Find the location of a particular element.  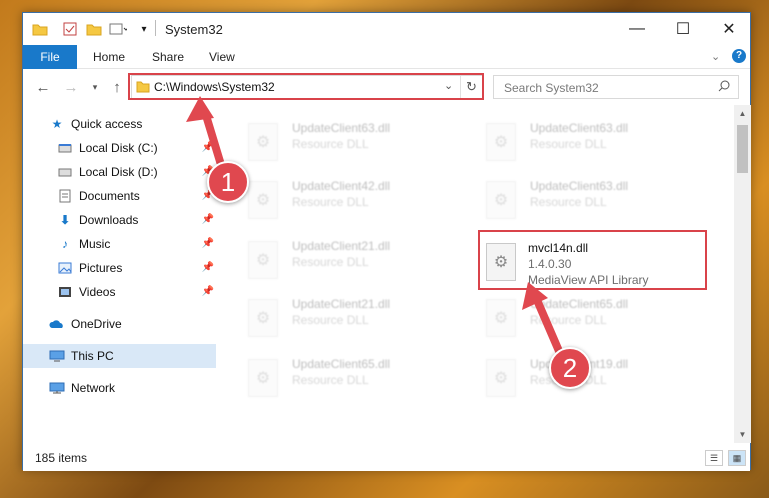

search-placeholder: Search System32 is located at coordinates (551, 88).